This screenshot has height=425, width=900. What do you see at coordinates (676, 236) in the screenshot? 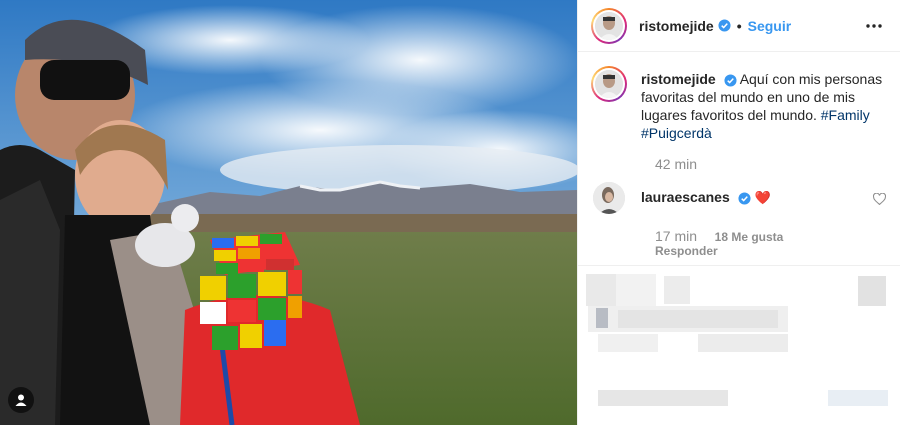
I see `comment-timestamp: 17 min` at bounding box center [676, 236].